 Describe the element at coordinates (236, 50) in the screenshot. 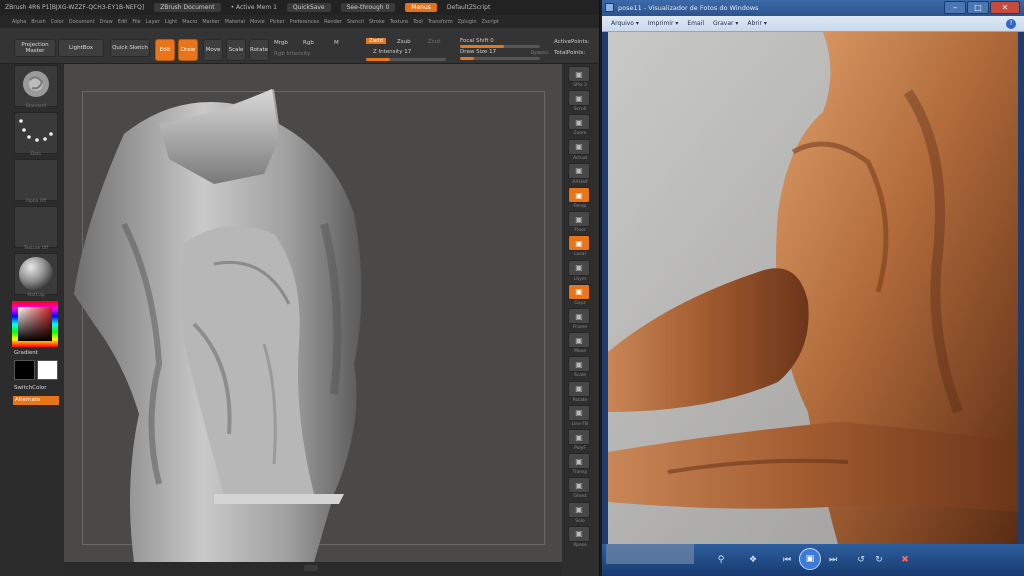

I see `scale-button: Scale` at that location.